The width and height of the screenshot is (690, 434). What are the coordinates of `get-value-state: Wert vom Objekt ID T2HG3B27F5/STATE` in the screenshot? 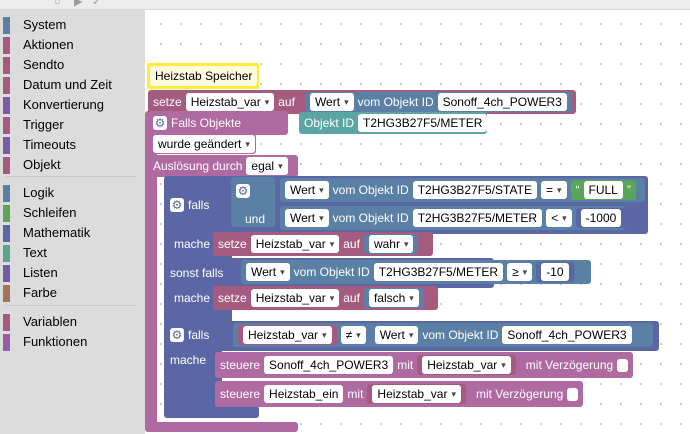 It's located at (411, 190).